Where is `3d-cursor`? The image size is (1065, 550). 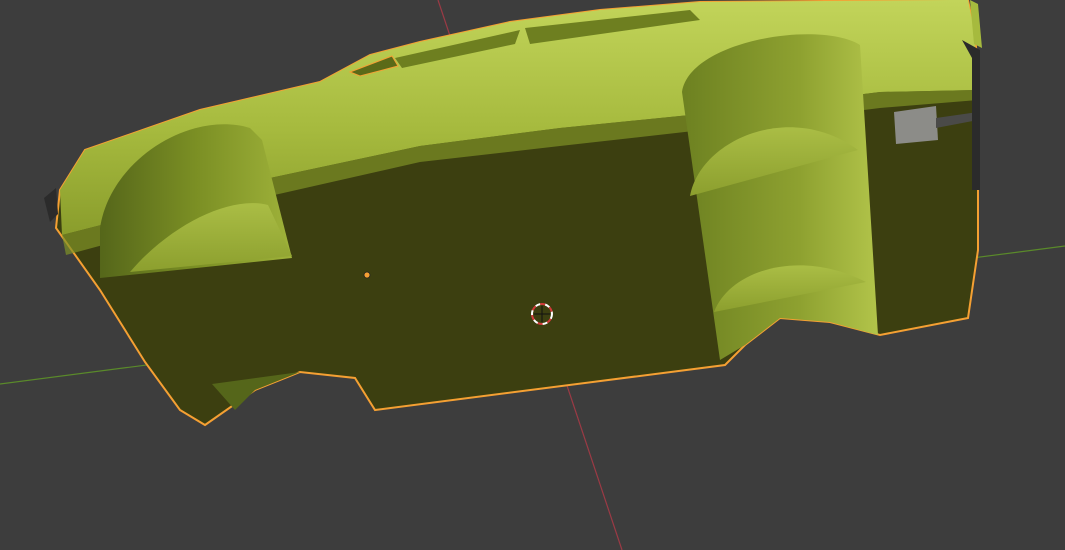
3d-cursor is located at coordinates (542, 314).